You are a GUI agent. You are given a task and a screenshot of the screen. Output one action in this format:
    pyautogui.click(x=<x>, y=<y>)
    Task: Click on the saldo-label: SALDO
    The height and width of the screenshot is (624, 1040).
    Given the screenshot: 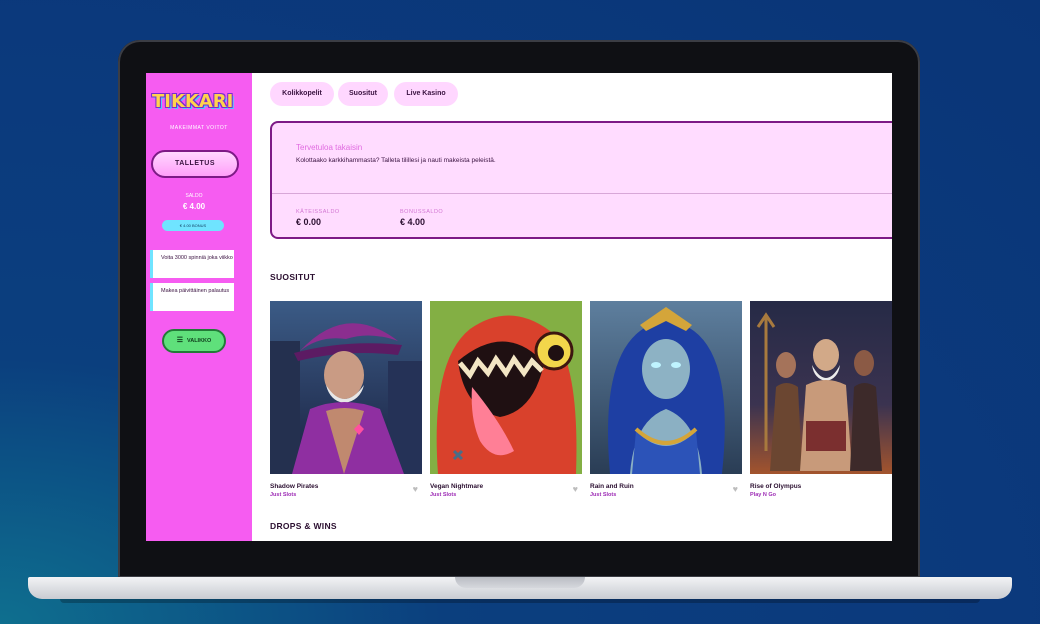 What is the action you would take?
    pyautogui.click(x=194, y=196)
    